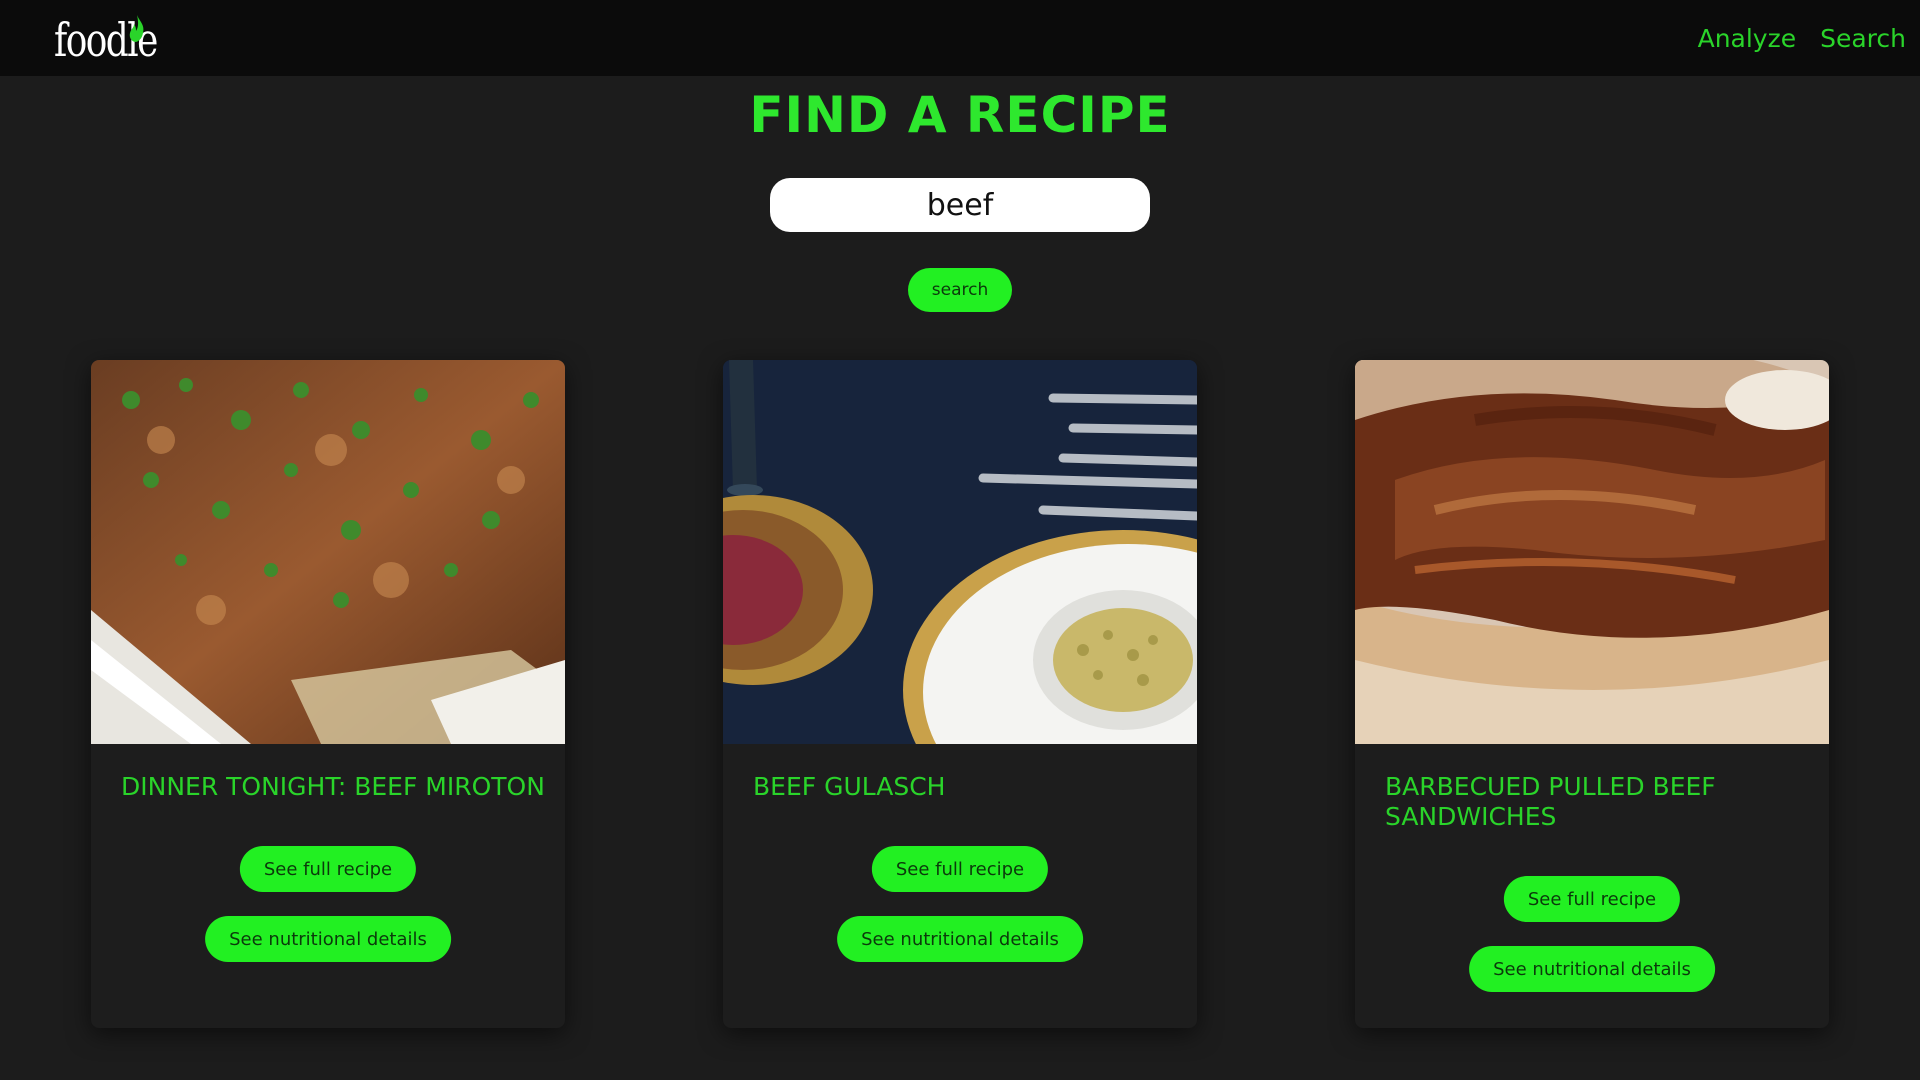  What do you see at coordinates (960, 205) in the screenshot?
I see `search-input` at bounding box center [960, 205].